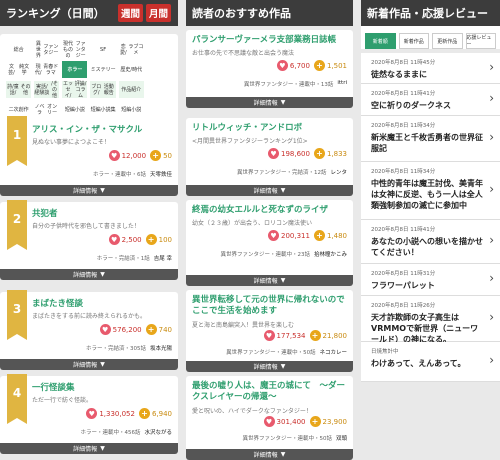  Describe the element at coordinates (380, 41) in the screenshot. I see `reviews-tab: 新着順` at that location.